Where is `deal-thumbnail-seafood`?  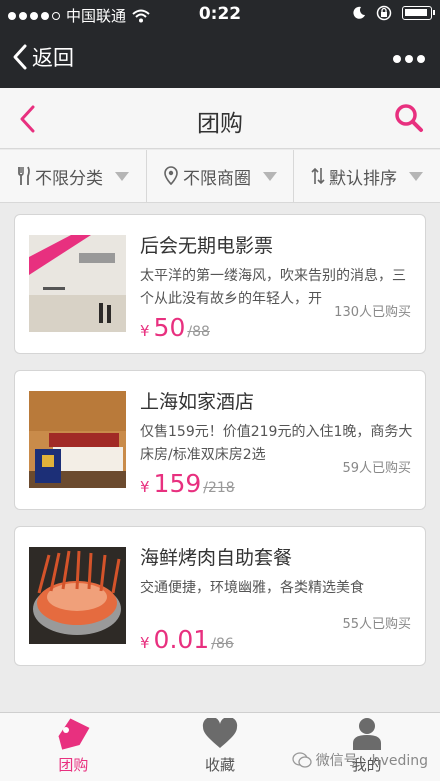 deal-thumbnail-seafood is located at coordinates (77, 595).